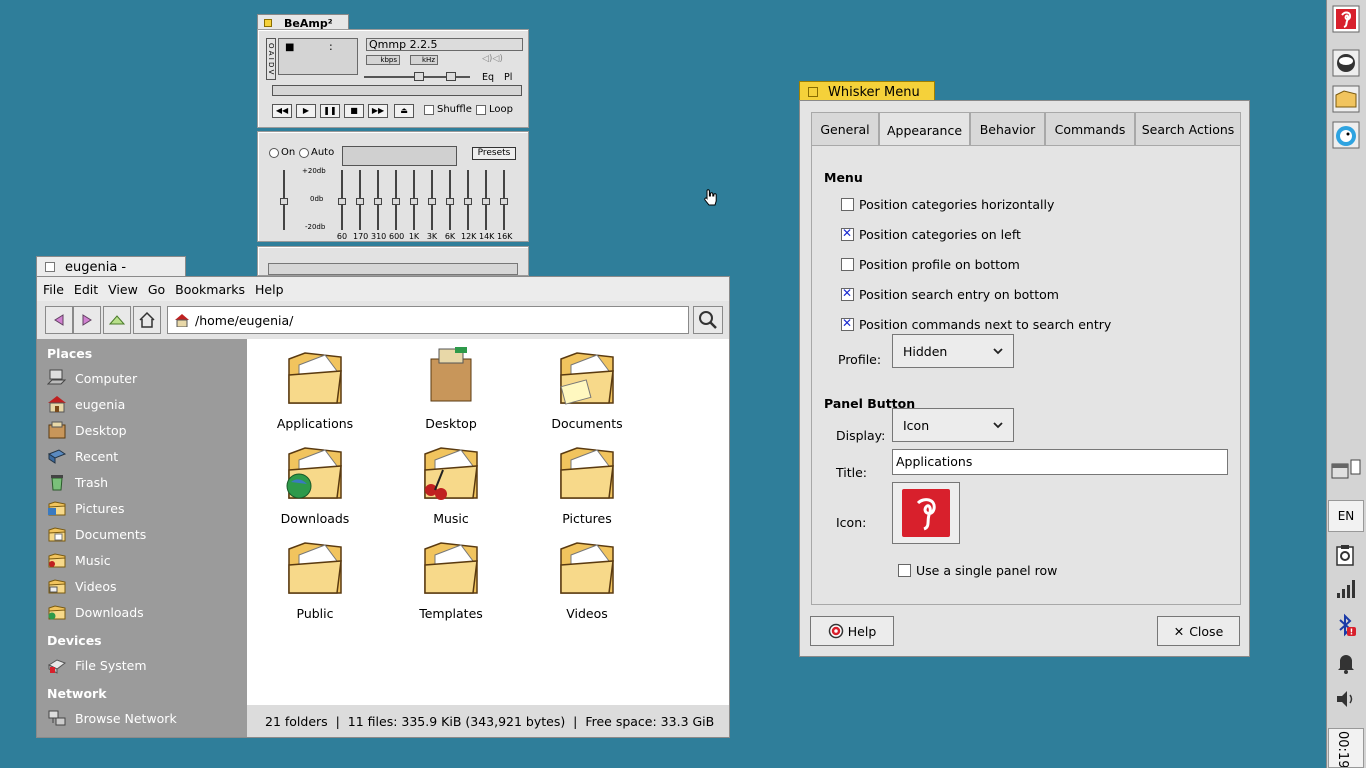 This screenshot has width=1366, height=768. I want to click on folder-item-pictures: Pictures, so click(587, 483).